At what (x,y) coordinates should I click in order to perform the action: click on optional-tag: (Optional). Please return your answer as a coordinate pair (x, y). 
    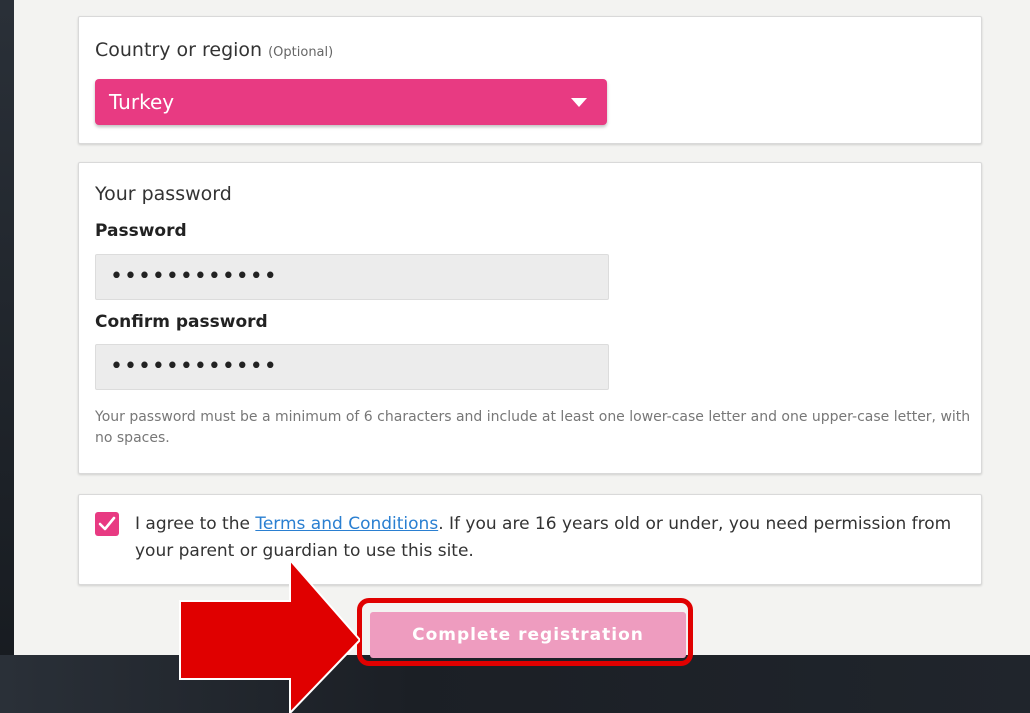
    Looking at the image, I should click on (301, 52).